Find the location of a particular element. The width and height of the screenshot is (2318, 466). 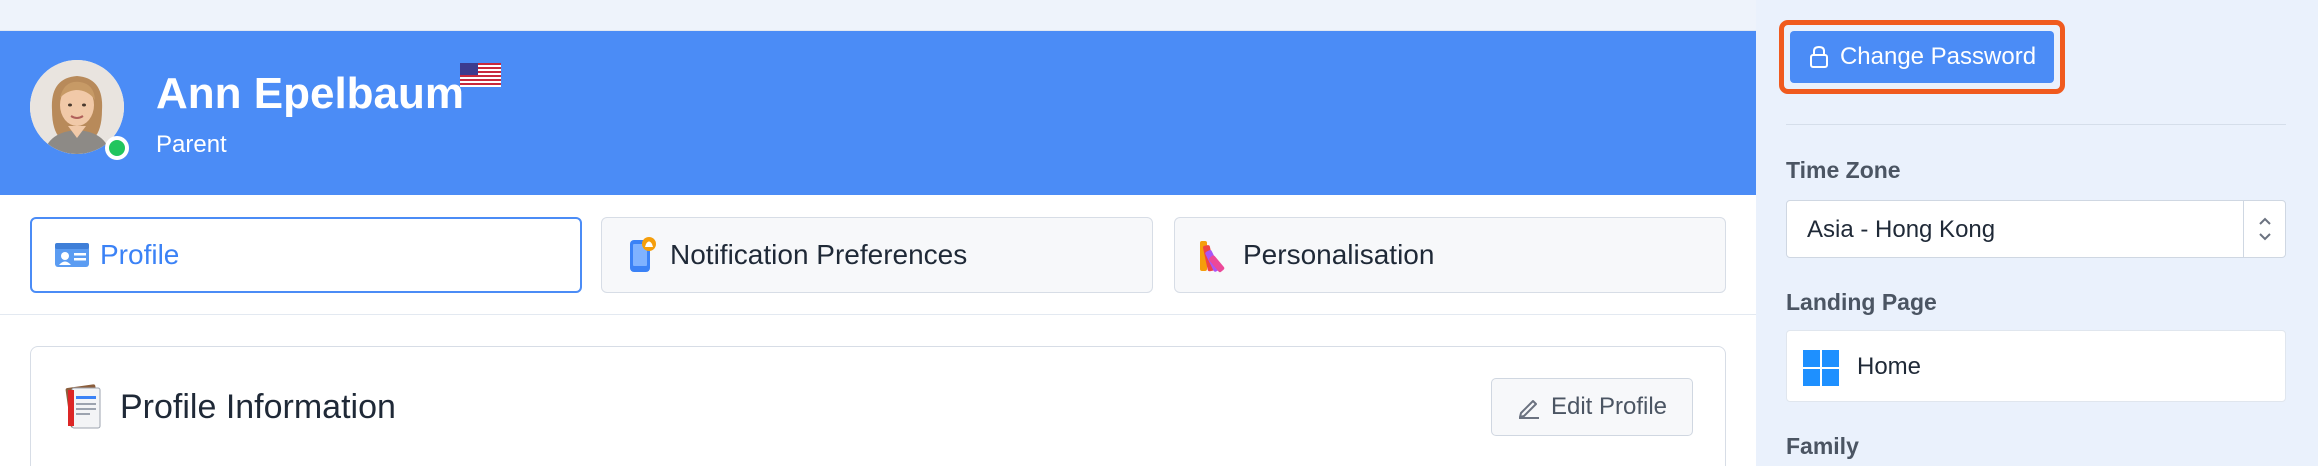

top-strip is located at coordinates (878, 15).